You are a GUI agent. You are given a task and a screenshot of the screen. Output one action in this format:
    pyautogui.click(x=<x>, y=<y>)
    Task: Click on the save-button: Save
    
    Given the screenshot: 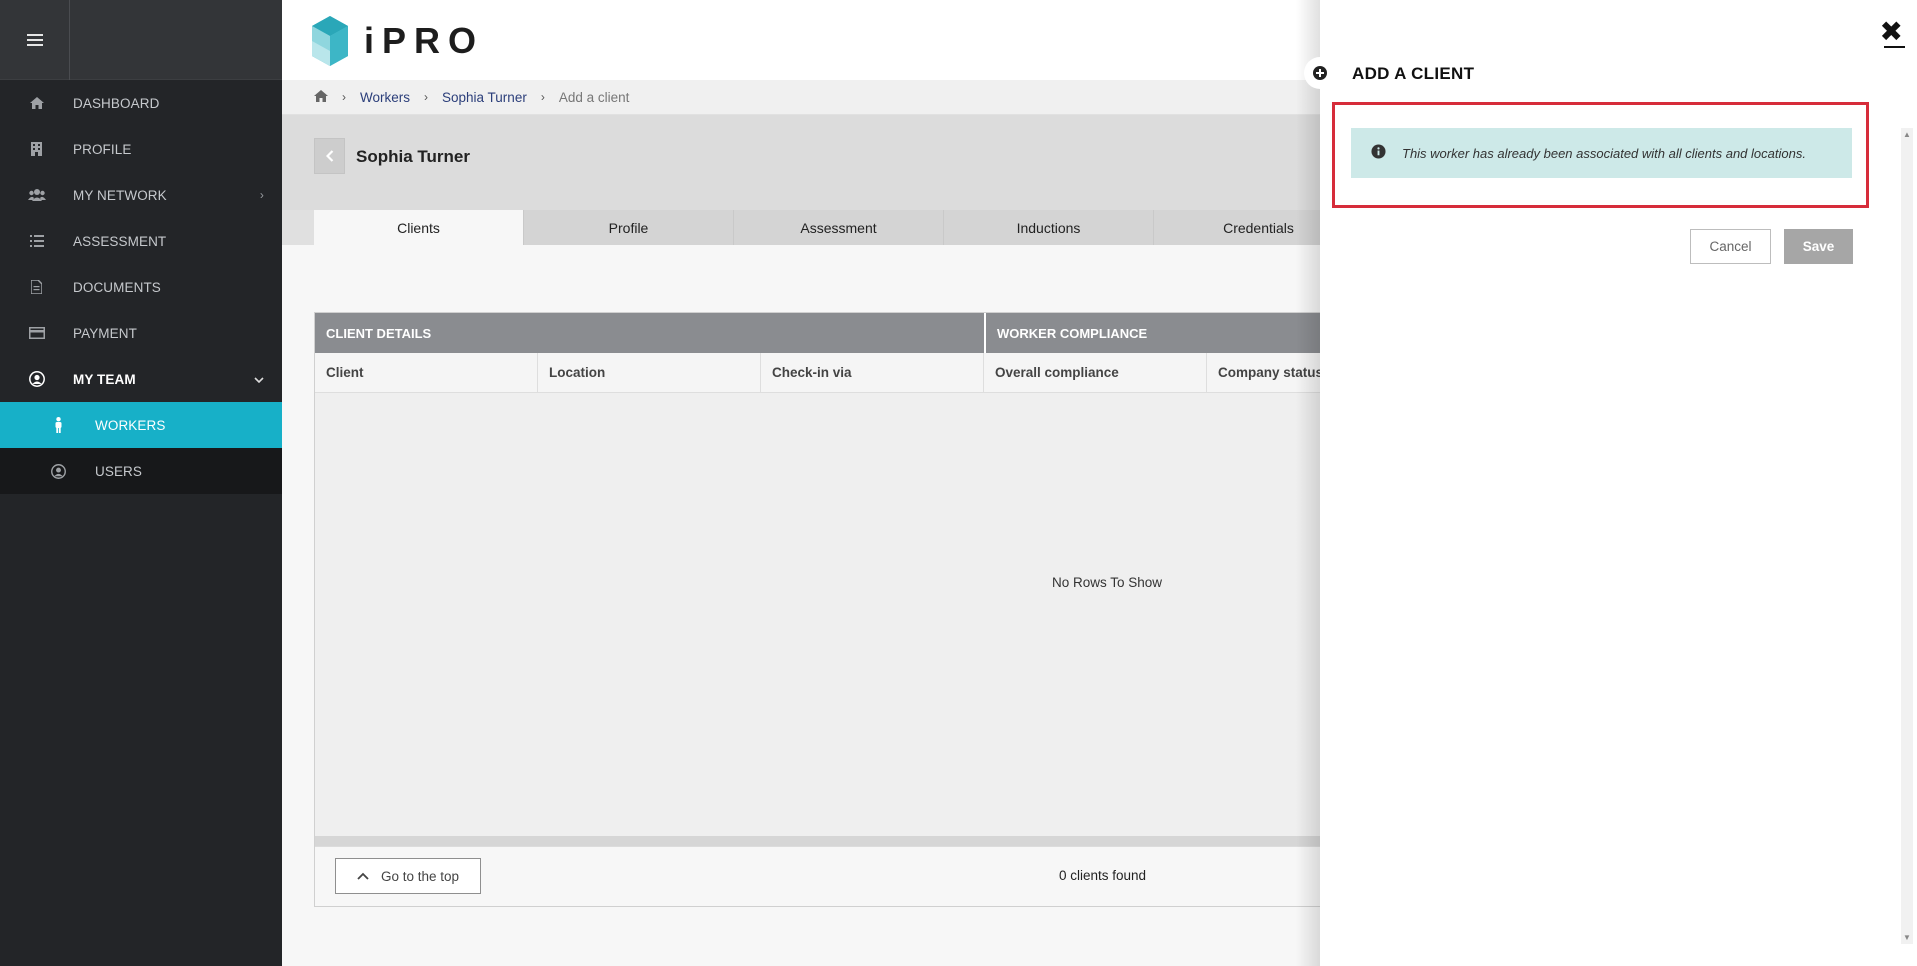 What is the action you would take?
    pyautogui.click(x=1818, y=246)
    